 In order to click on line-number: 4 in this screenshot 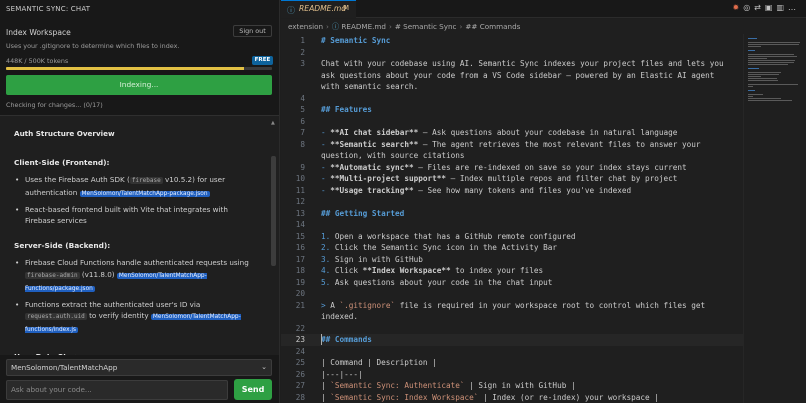, I will do `click(302, 98)`.